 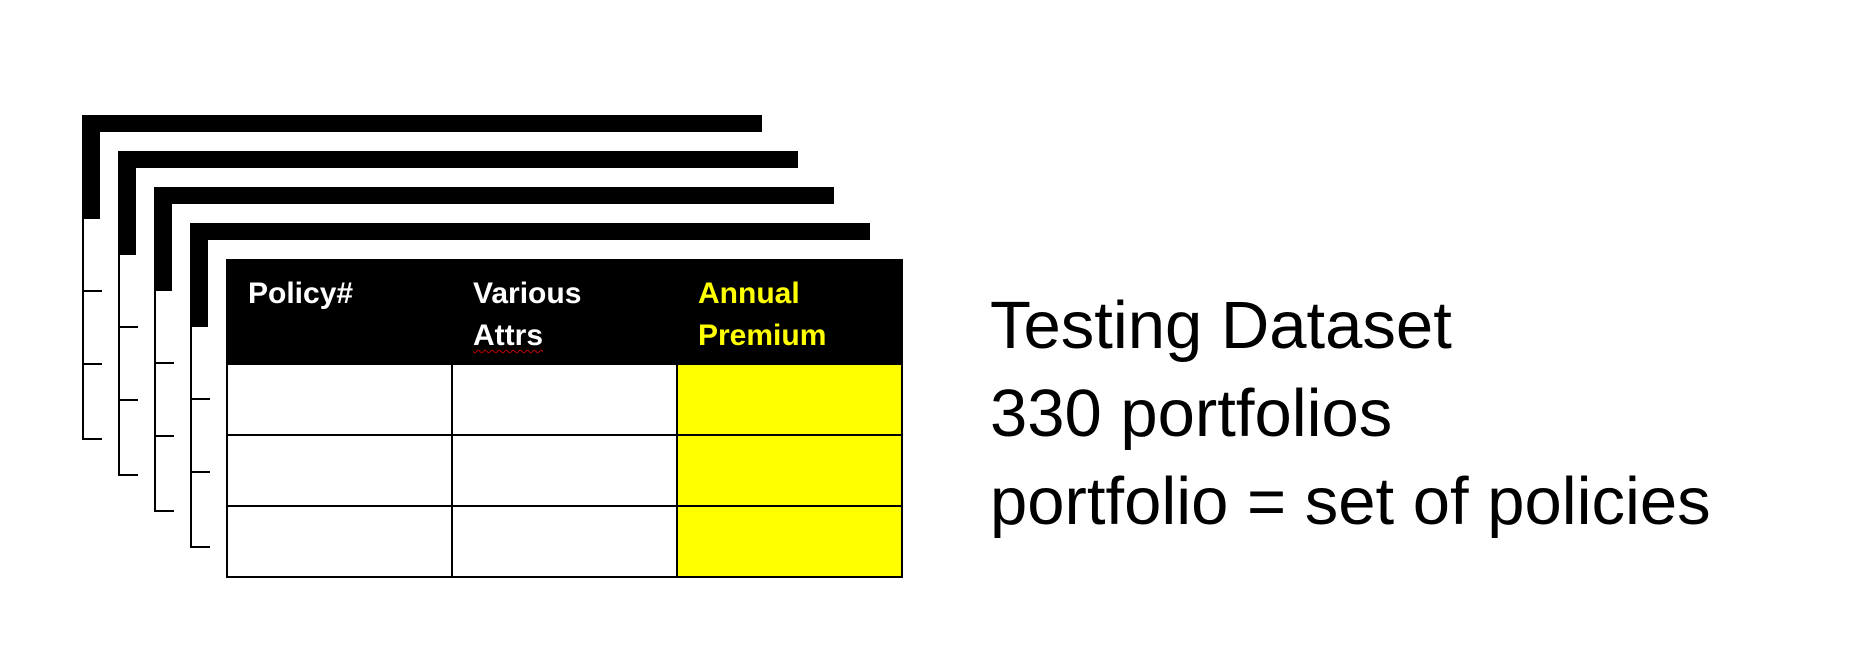 I want to click on caption-portfolio-count: 330 portfolios, so click(x=1191, y=413).